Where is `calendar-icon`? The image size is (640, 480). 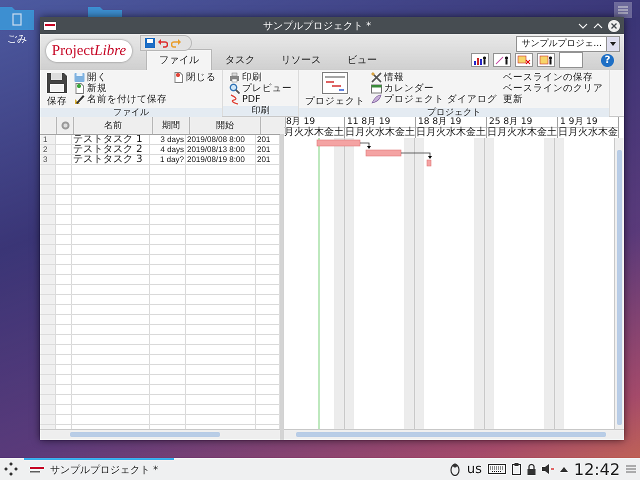 calendar-icon is located at coordinates (376, 88).